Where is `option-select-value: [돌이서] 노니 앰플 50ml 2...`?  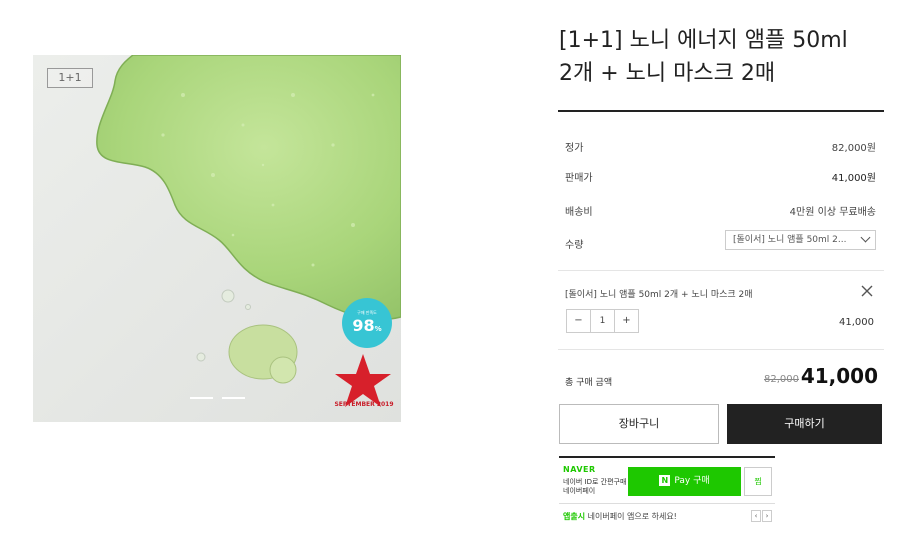
option-select-value: [돌이서] 노니 앰플 50ml 2... is located at coordinates (790, 240).